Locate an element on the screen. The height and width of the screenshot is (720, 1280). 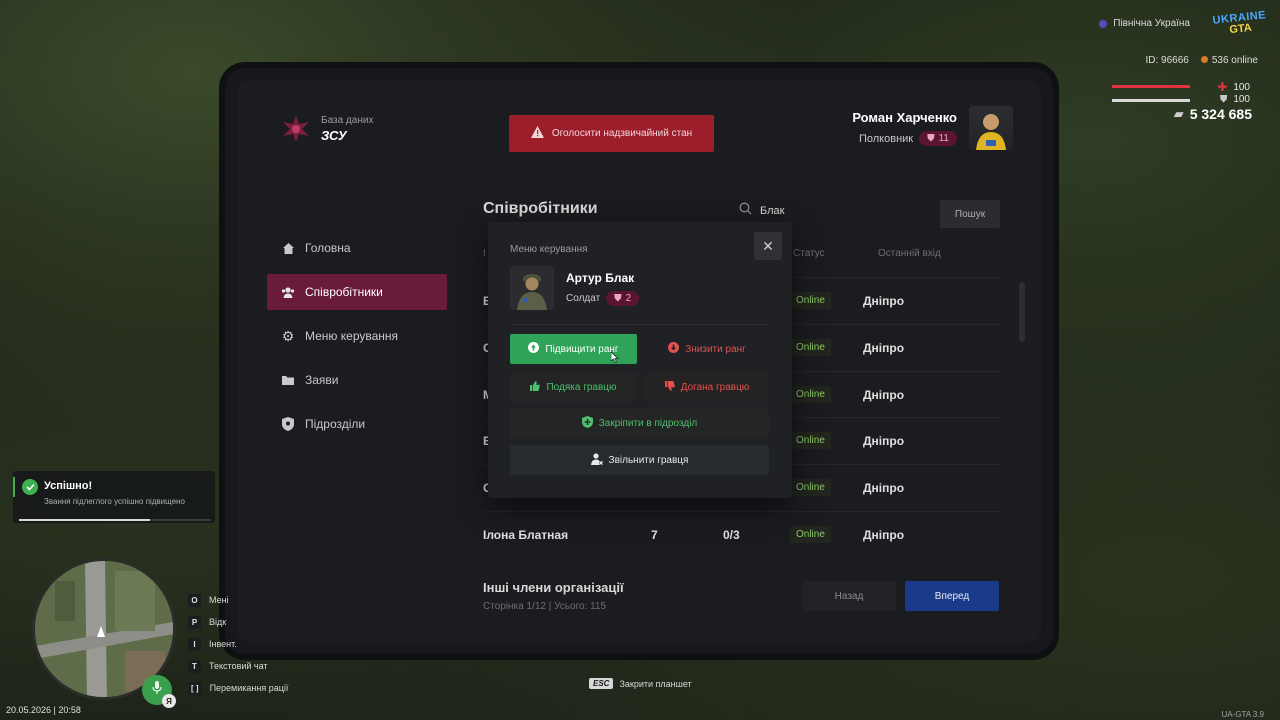
rank-badge: ⛊ 11 is located at coordinates (938, 138).